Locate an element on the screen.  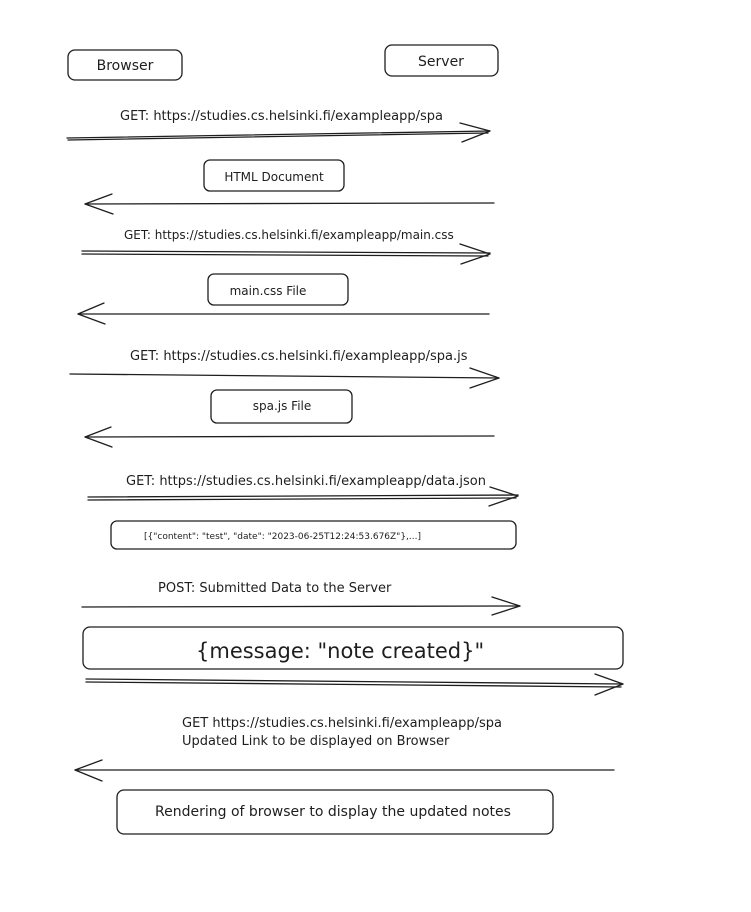
message-note-created: {message: "note created}" is located at coordinates (353, 661).